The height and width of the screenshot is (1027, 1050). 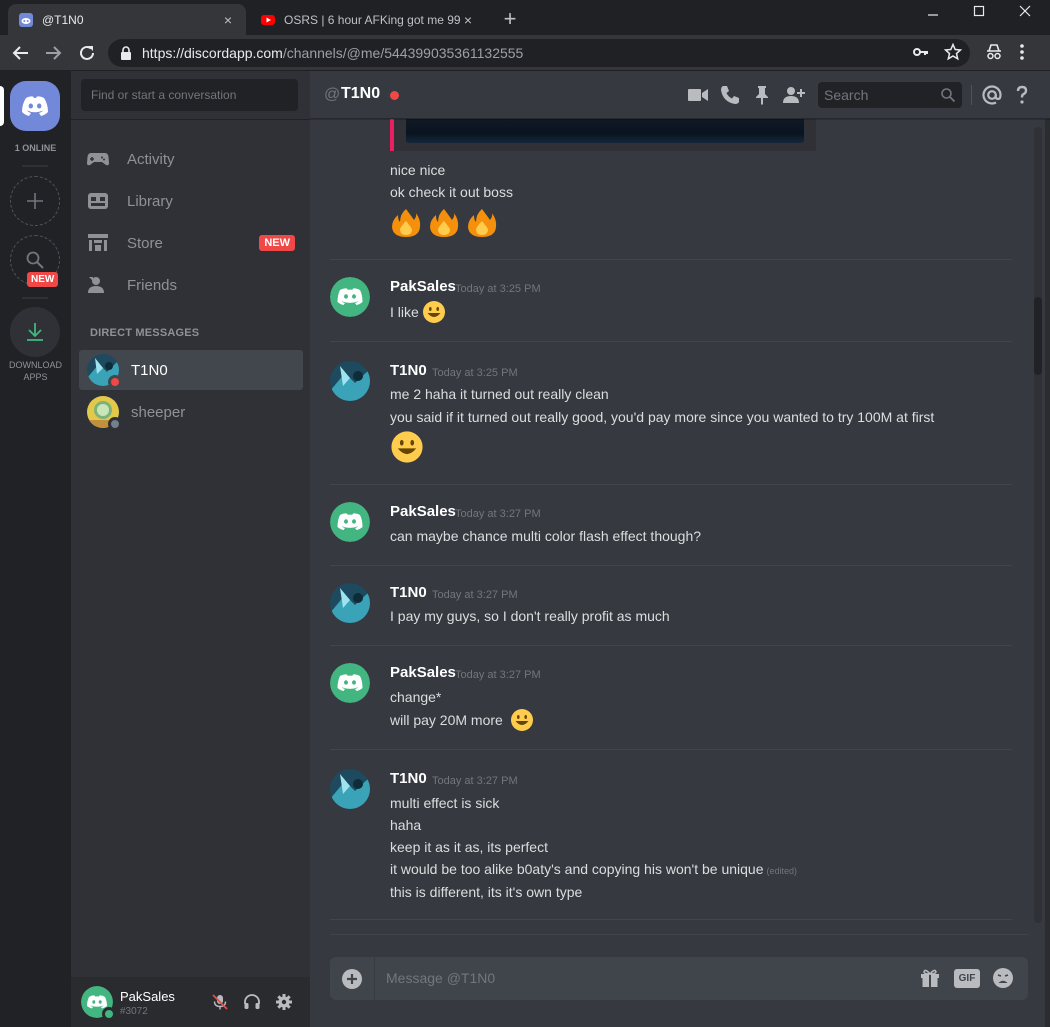 What do you see at coordinates (191, 201) in the screenshot?
I see `nav-item-library: Library` at bounding box center [191, 201].